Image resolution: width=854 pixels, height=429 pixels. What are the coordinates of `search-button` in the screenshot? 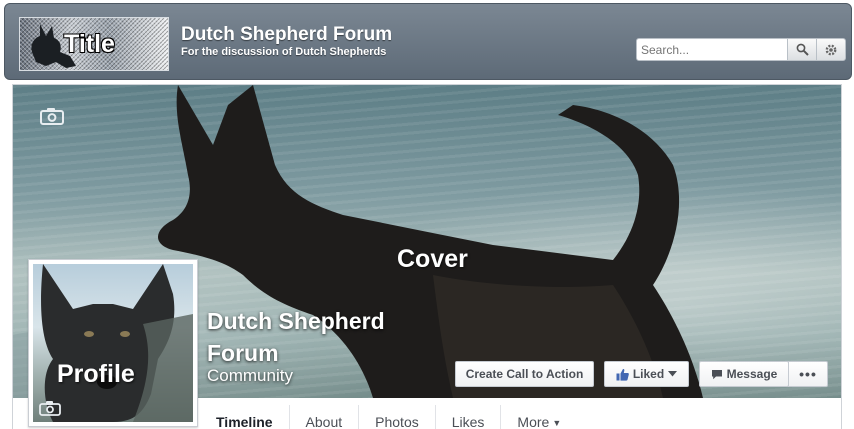 It's located at (802, 49).